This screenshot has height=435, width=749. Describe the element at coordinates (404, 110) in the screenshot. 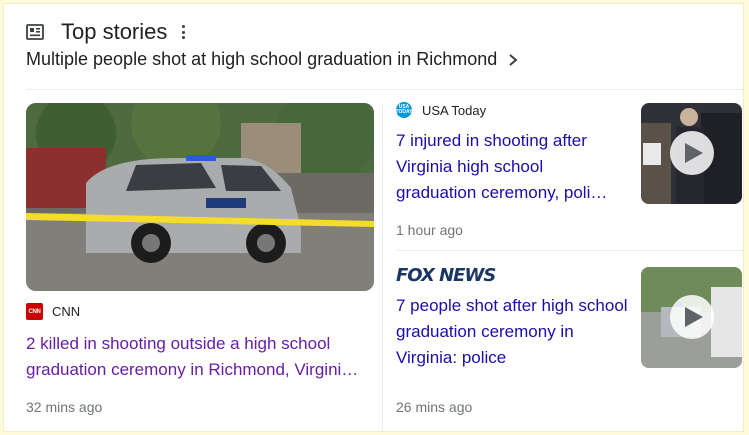

I see `usa-today-logo: USA TODAY` at that location.